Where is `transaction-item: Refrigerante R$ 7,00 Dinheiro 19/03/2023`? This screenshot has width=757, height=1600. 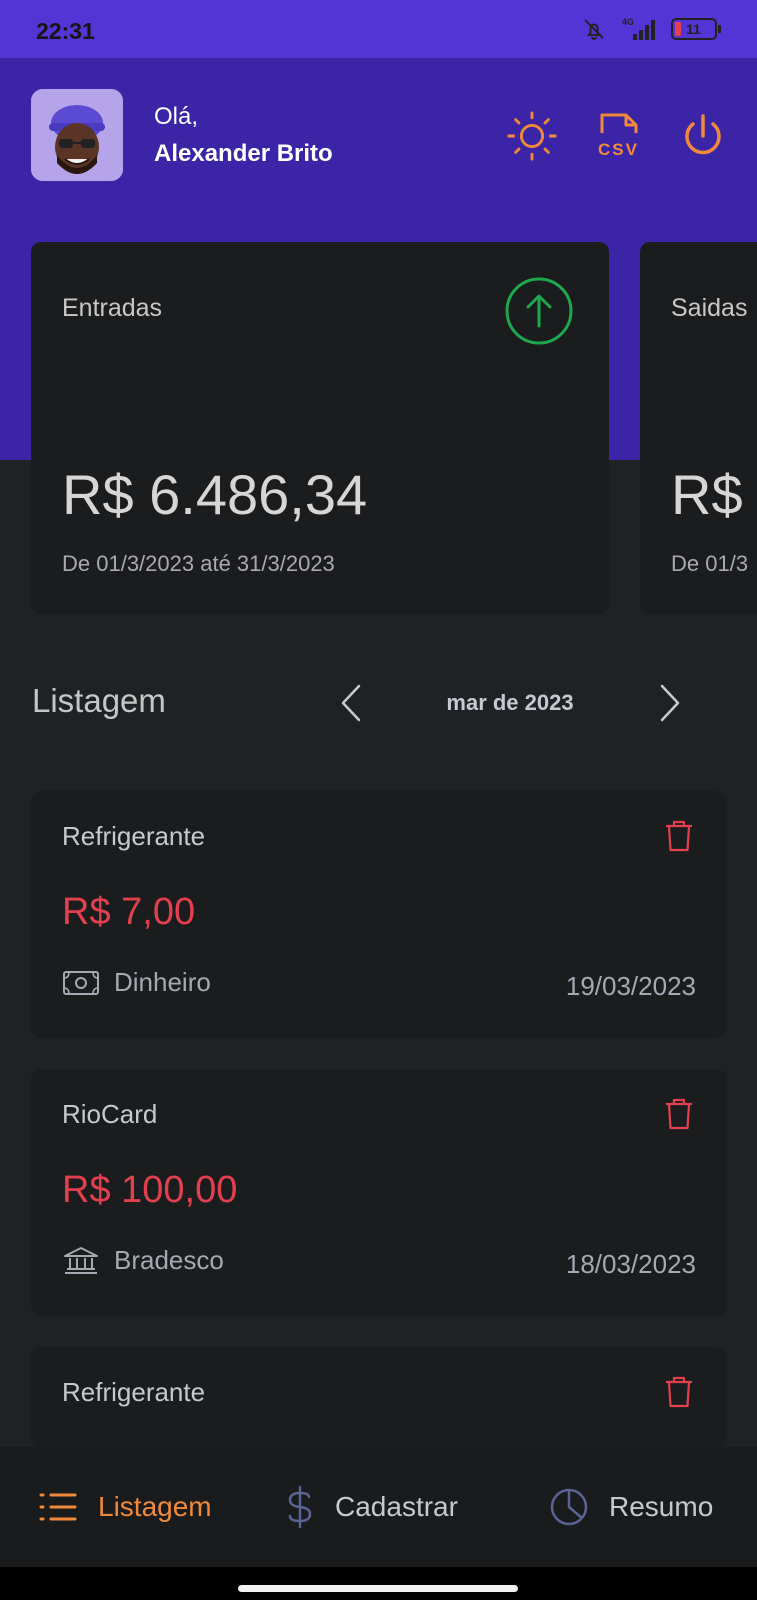
transaction-item: Refrigerante R$ 7,00 Dinheiro 19/03/2023 is located at coordinates (379, 914).